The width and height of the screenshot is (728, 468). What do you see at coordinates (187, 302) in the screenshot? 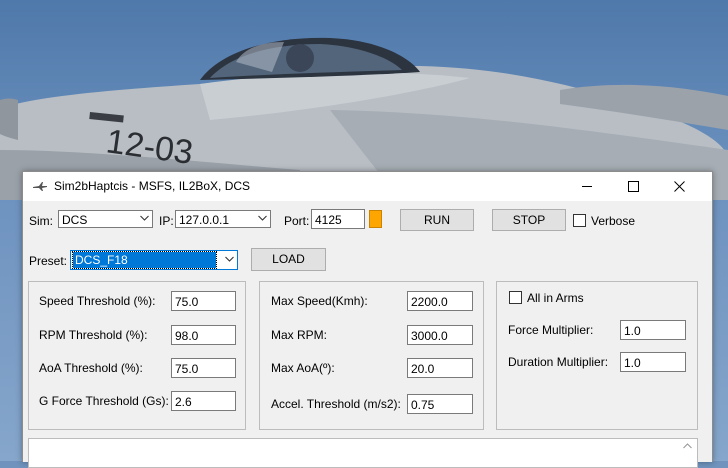
I see `speed-threshold-value: 75.0` at bounding box center [187, 302].